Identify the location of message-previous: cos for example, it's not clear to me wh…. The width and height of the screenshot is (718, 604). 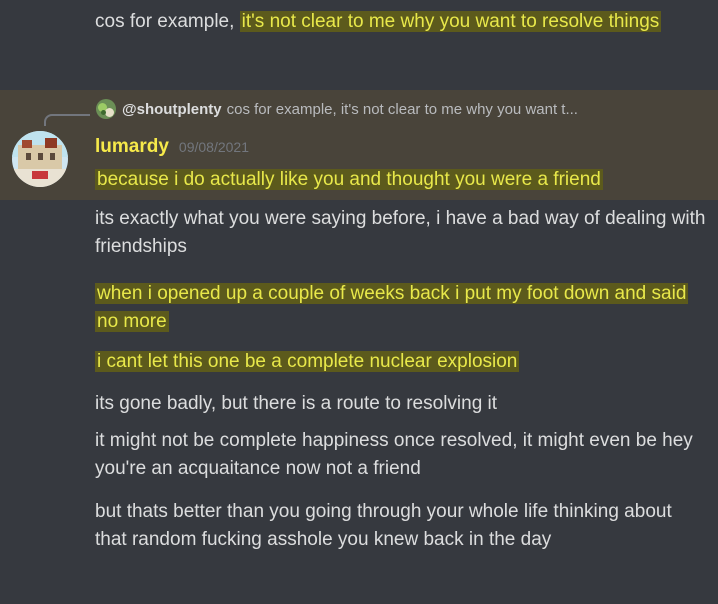
(401, 22).